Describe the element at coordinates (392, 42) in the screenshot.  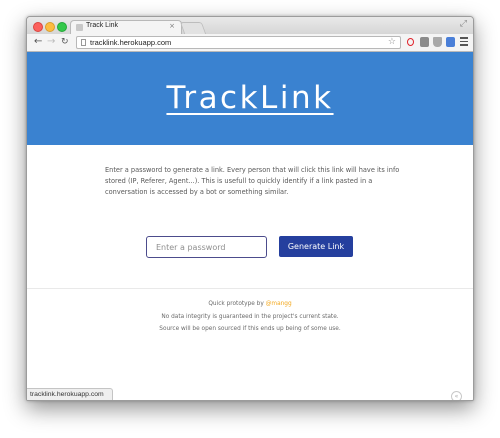
I see `bookmark-star-icon: ☆` at that location.